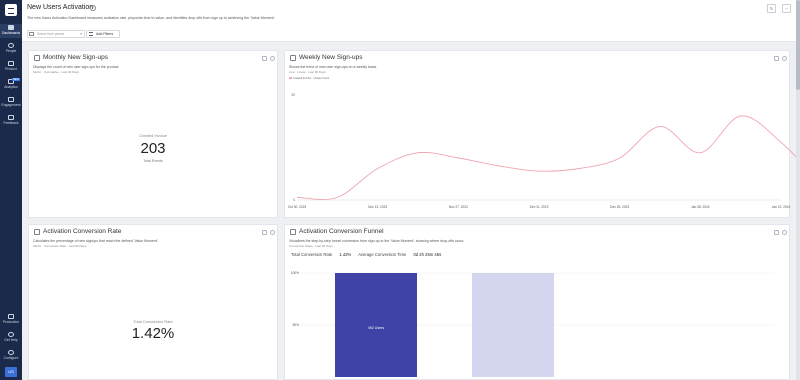  Describe the element at coordinates (11, 10) in the screenshot. I see `app-logo-icon` at that location.